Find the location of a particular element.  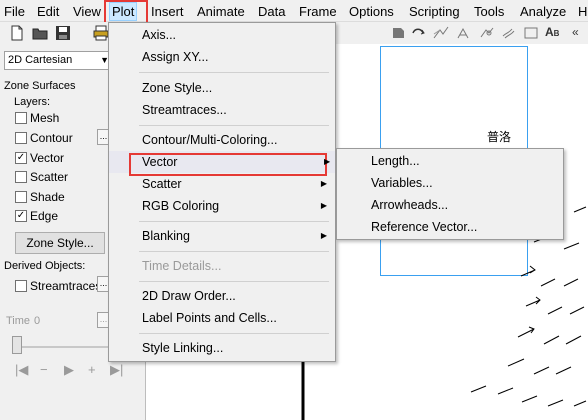

open-folder-icon is located at coordinates (40, 33).